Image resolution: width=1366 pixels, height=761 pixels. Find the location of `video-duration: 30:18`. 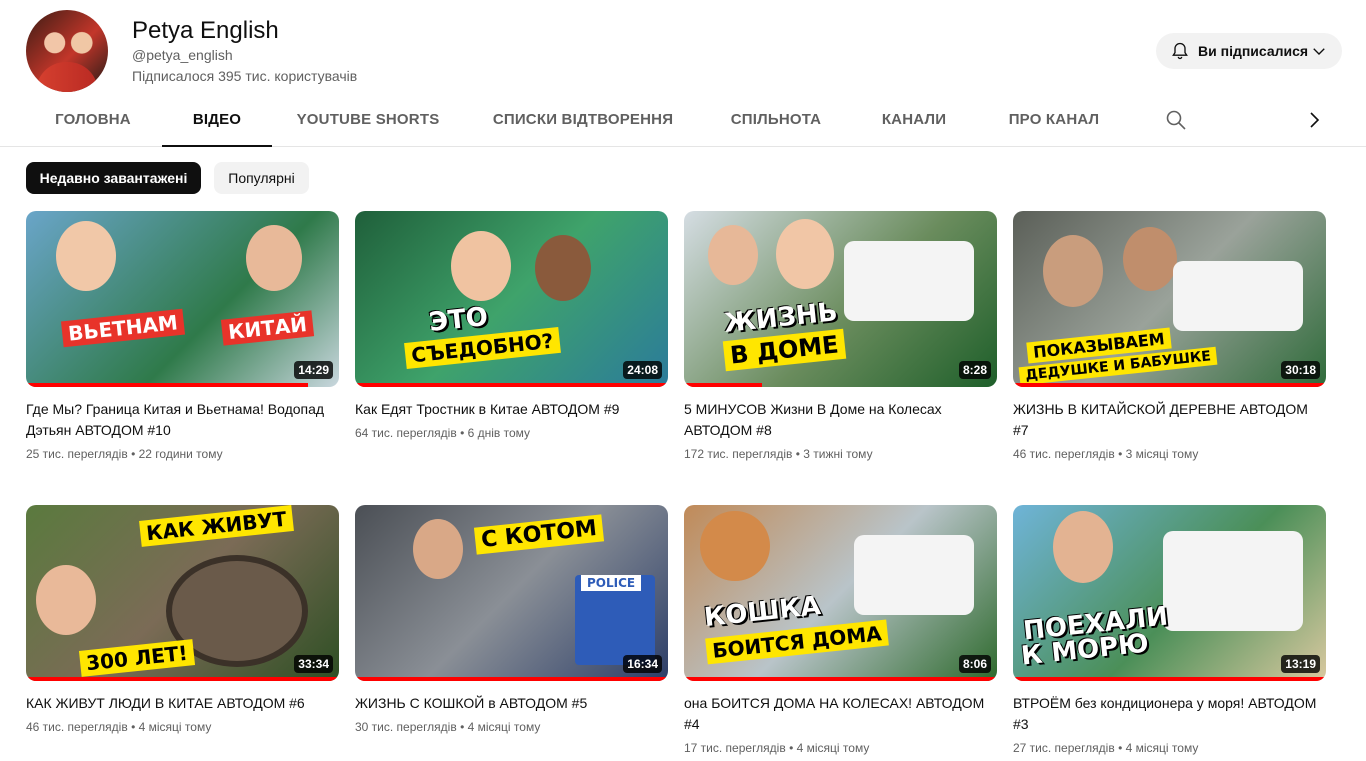

video-duration: 30:18 is located at coordinates (1300, 370).